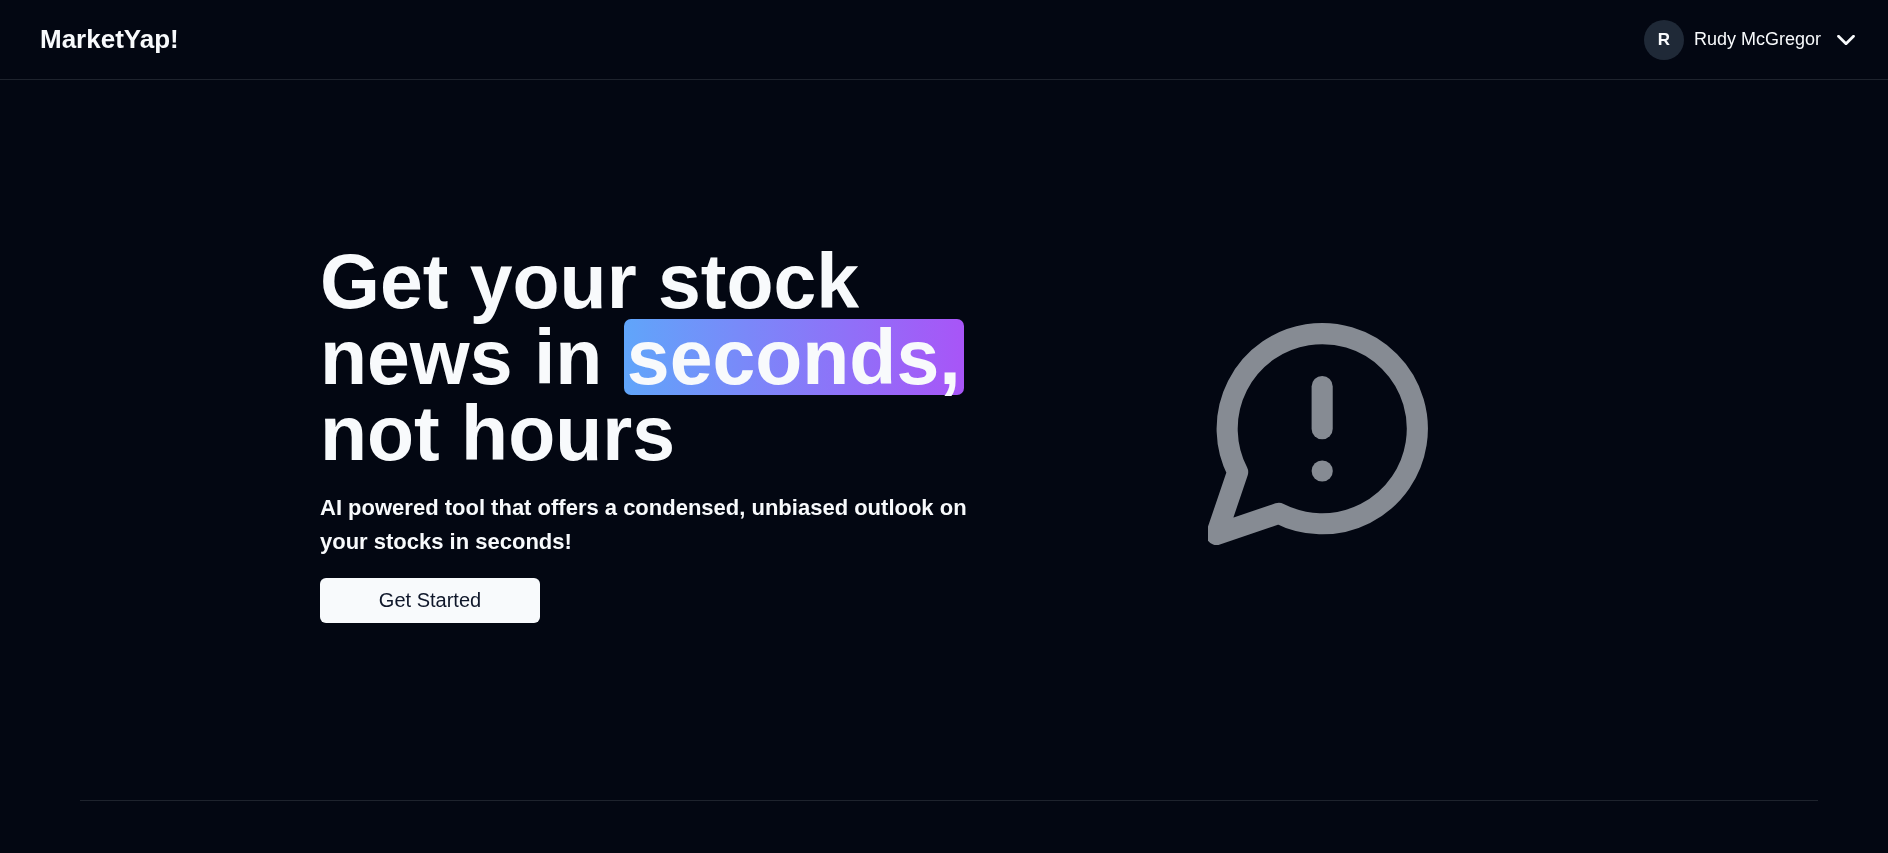 The height and width of the screenshot is (853, 1888). I want to click on user-menu-button: R Rudy McGregor, so click(1749, 39).